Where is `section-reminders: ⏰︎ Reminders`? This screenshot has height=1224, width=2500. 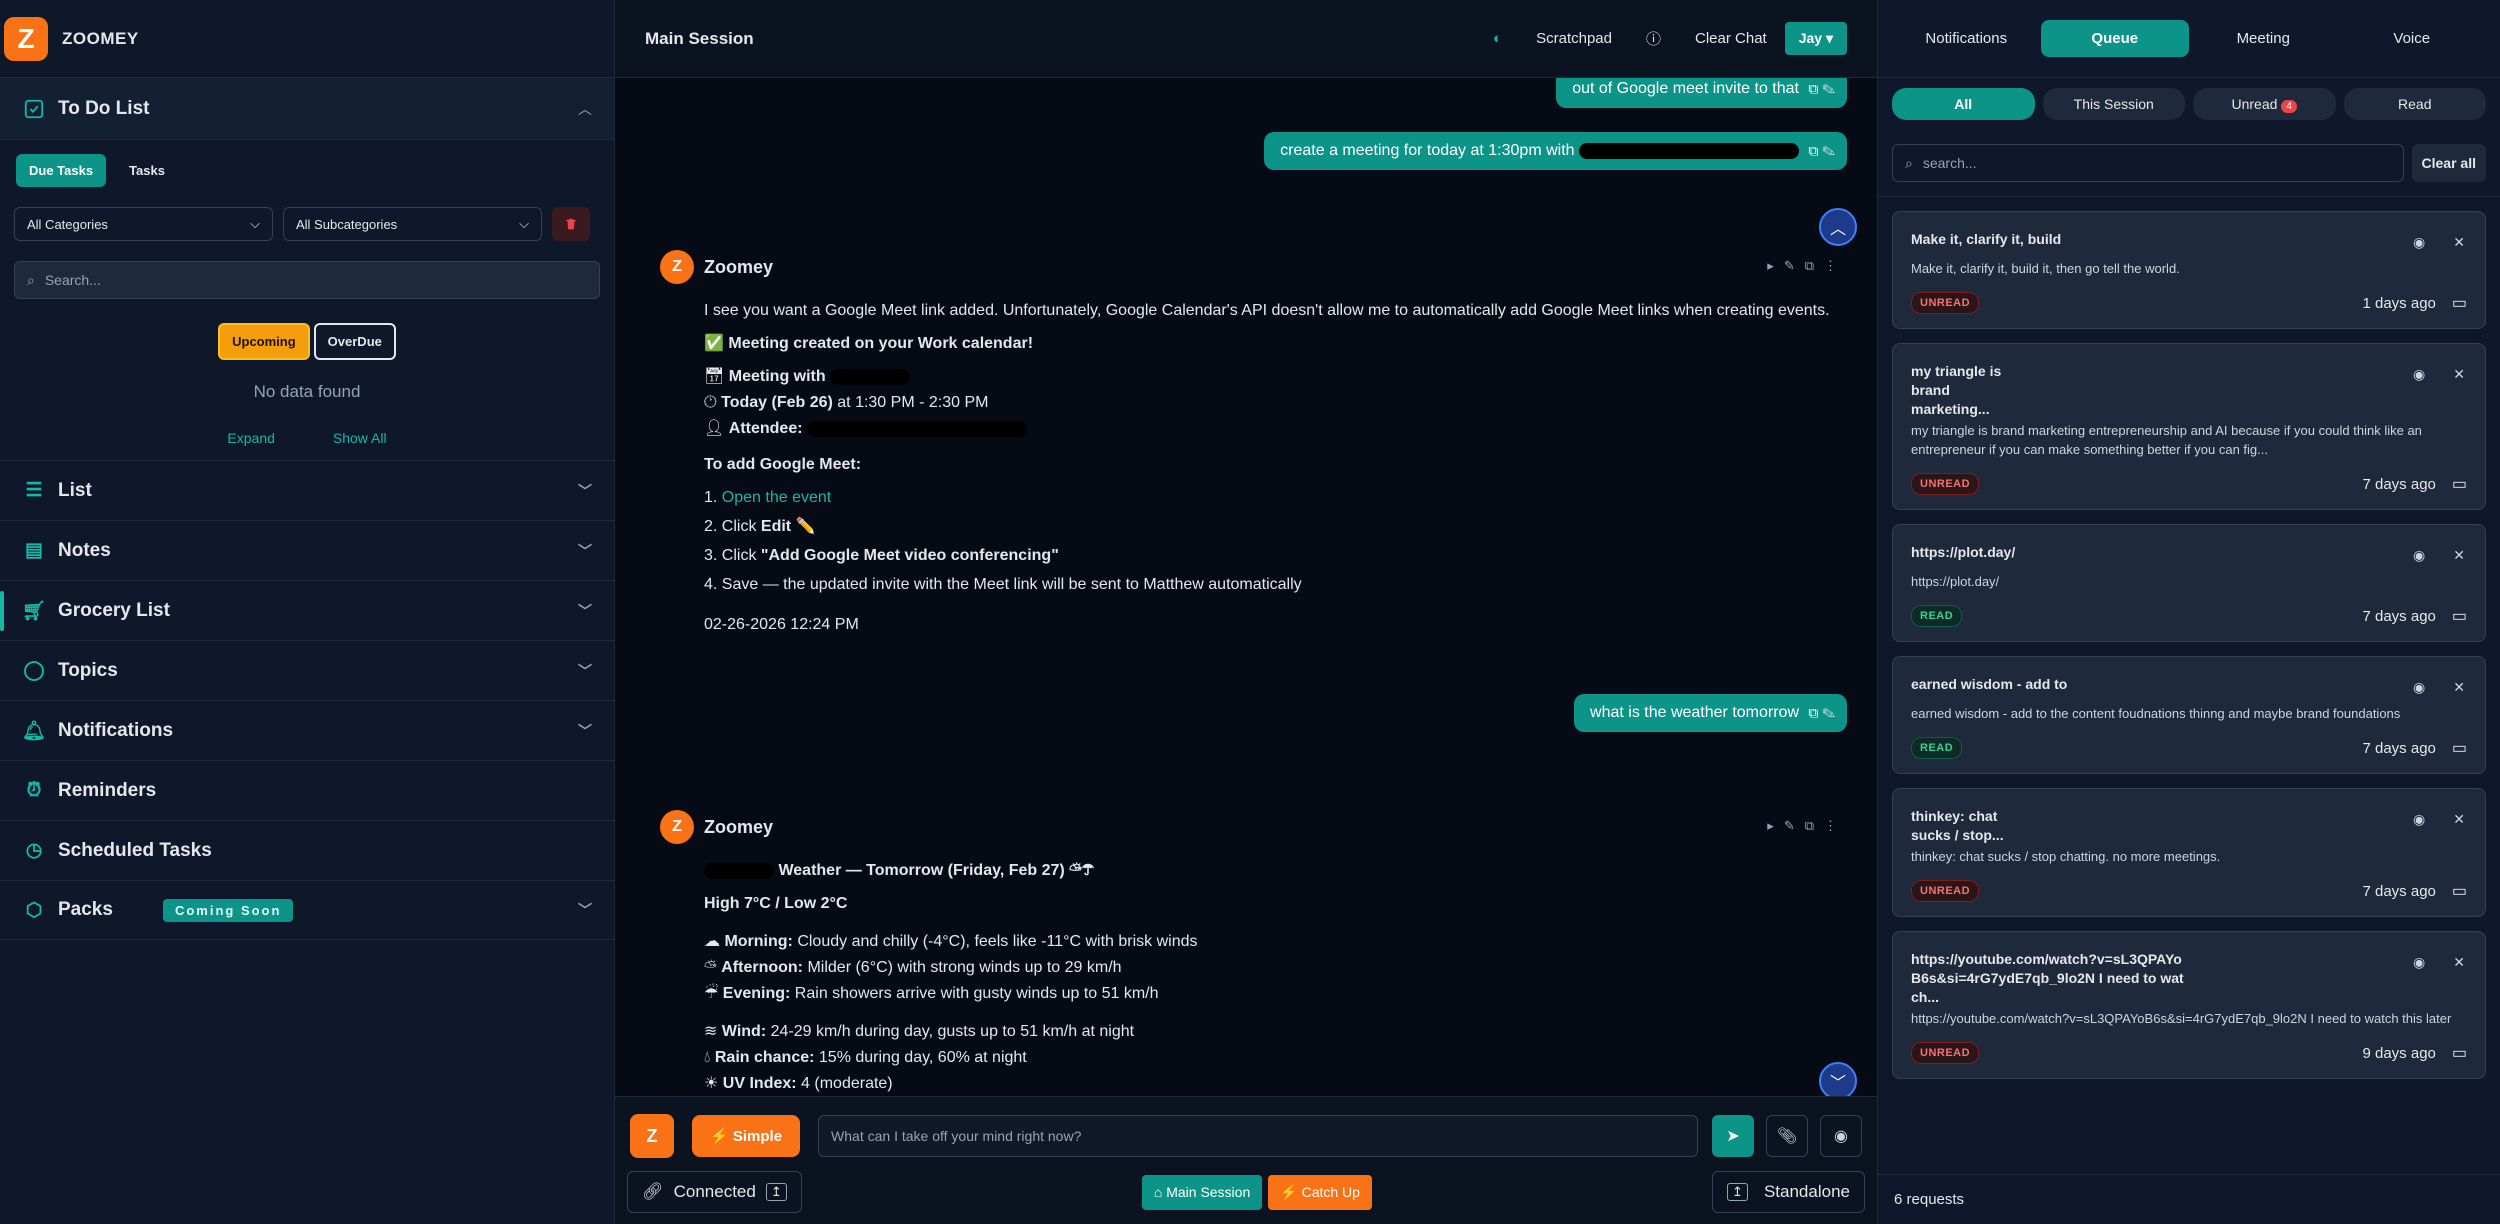
section-reminders: ⏰︎ Reminders is located at coordinates (307, 790).